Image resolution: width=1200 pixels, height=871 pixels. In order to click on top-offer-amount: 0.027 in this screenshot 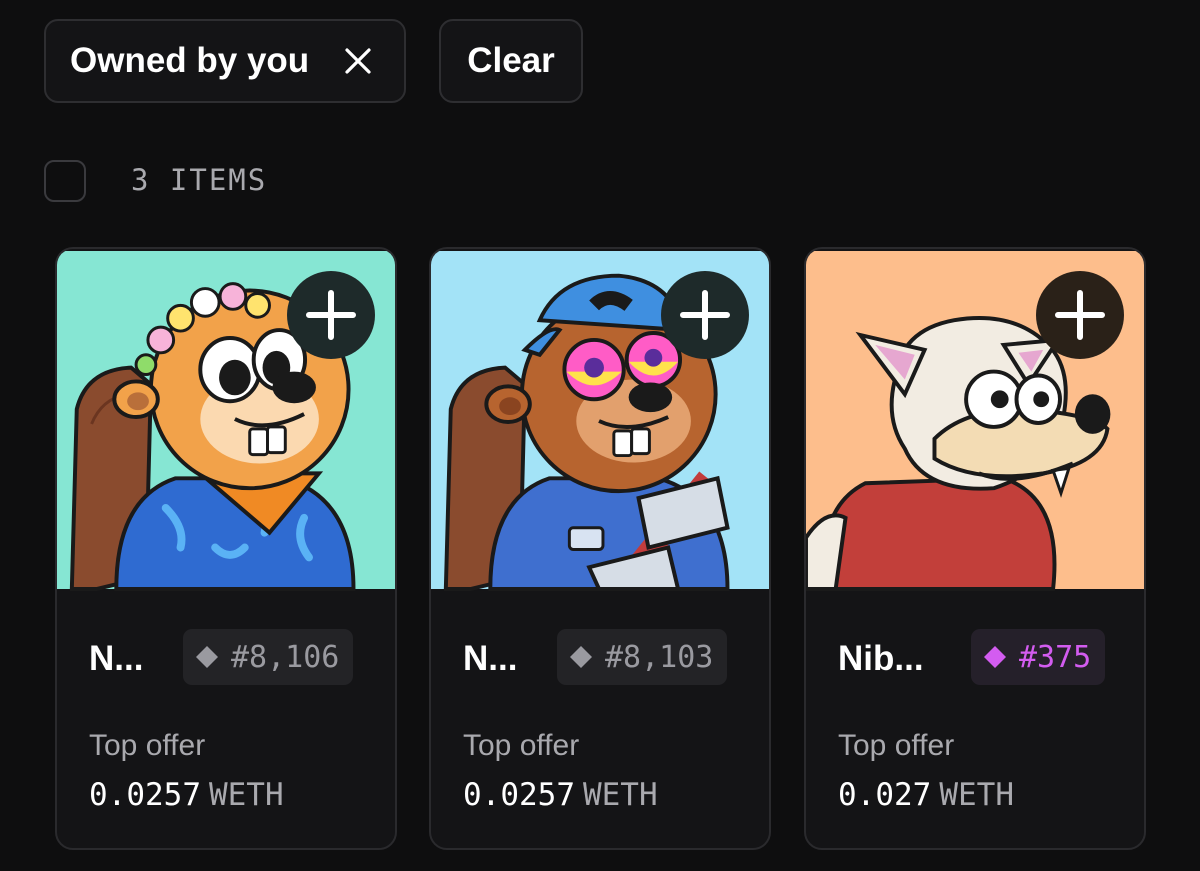, I will do `click(885, 795)`.